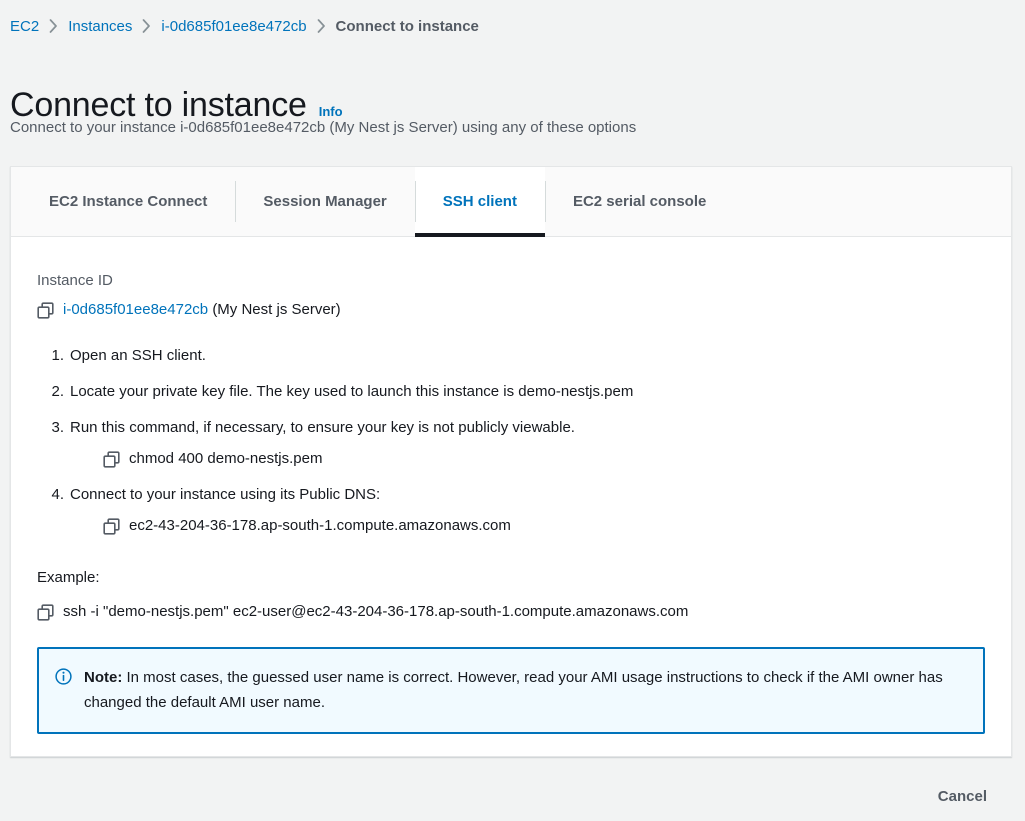  What do you see at coordinates (511, 310) in the screenshot?
I see `instance-id-row: i-0d685f01ee8e472cb (My Nest js Server)` at bounding box center [511, 310].